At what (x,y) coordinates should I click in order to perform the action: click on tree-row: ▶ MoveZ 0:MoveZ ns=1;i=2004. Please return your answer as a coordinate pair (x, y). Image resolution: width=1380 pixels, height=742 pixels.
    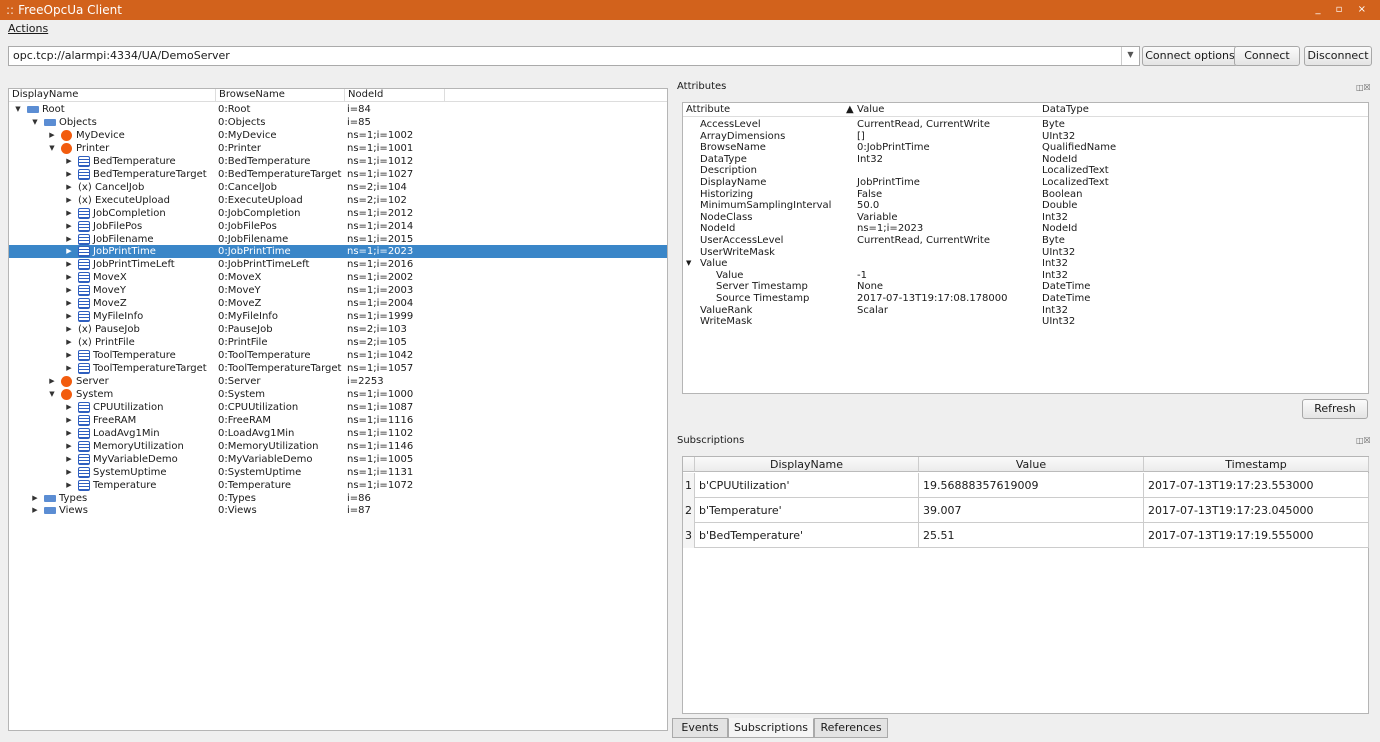
    Looking at the image, I should click on (338, 303).